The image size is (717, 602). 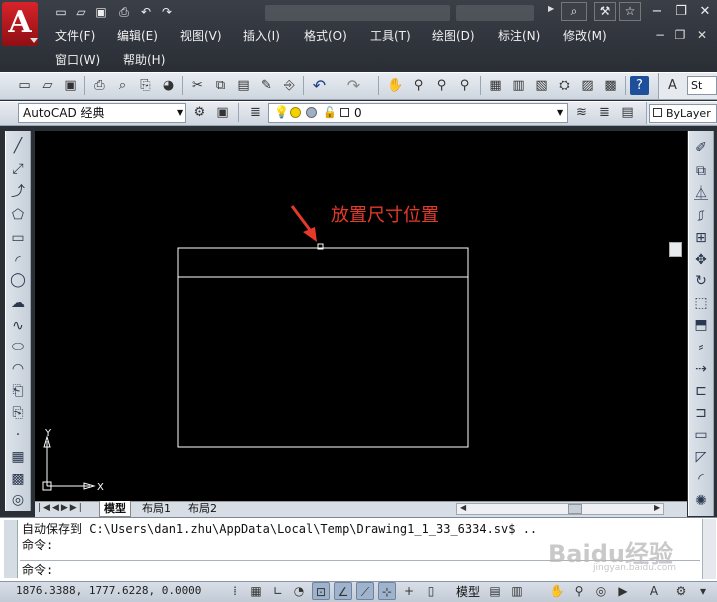 What do you see at coordinates (701, 281) in the screenshot?
I see `rotate-icon: ↻` at bounding box center [701, 281].